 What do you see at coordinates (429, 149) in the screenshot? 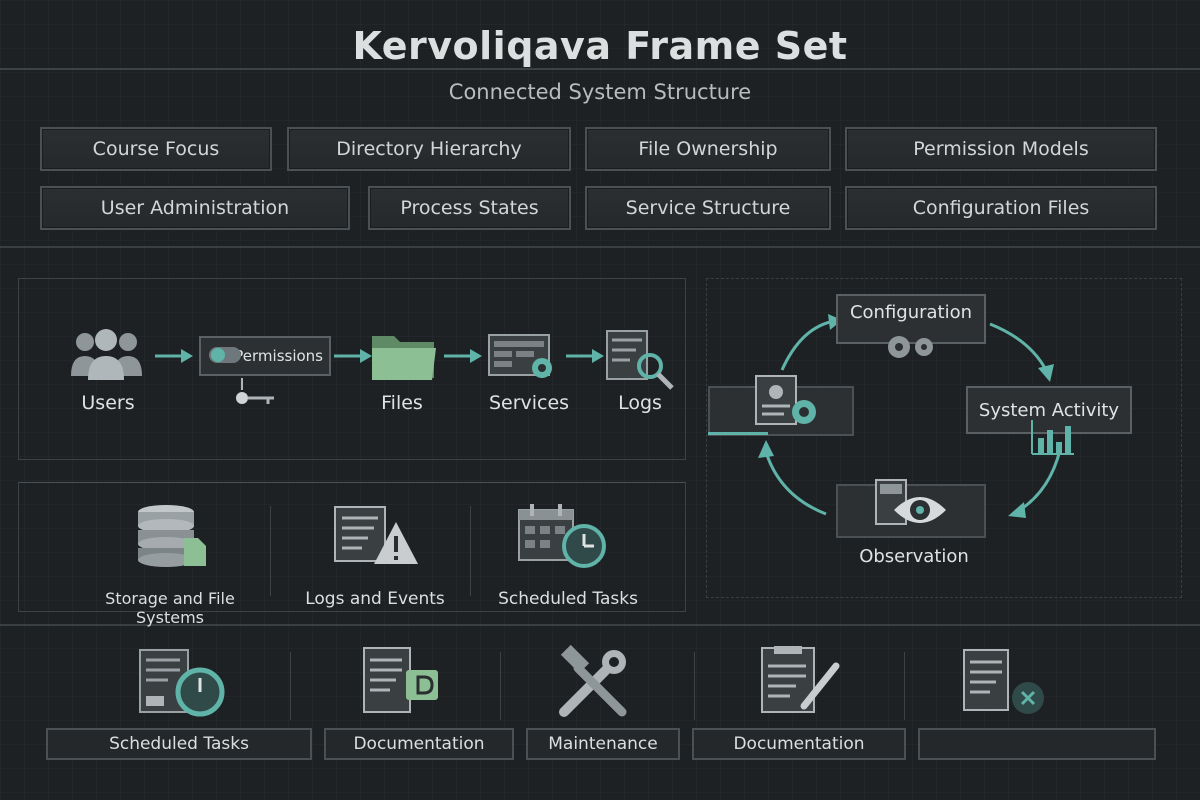
I see `tag-directory-hierarchy: Directory Hierarchy` at bounding box center [429, 149].